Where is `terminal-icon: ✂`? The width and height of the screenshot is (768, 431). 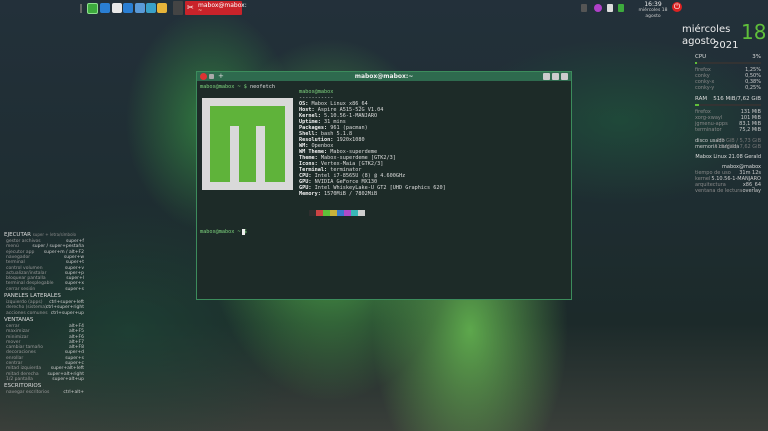
terminal-icon: ✂ is located at coordinates (190, 7).